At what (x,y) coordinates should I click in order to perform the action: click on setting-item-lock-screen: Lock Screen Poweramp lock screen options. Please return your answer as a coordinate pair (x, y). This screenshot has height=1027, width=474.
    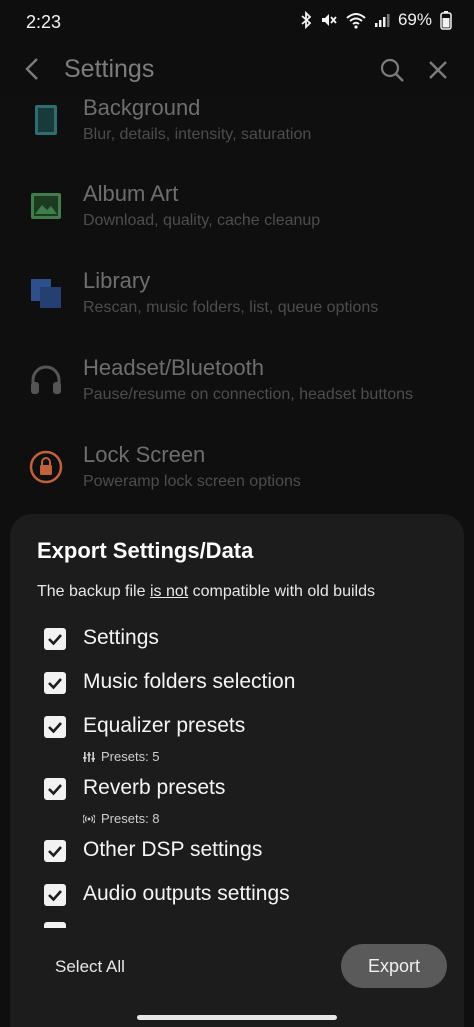
    Looking at the image, I should click on (237, 477).